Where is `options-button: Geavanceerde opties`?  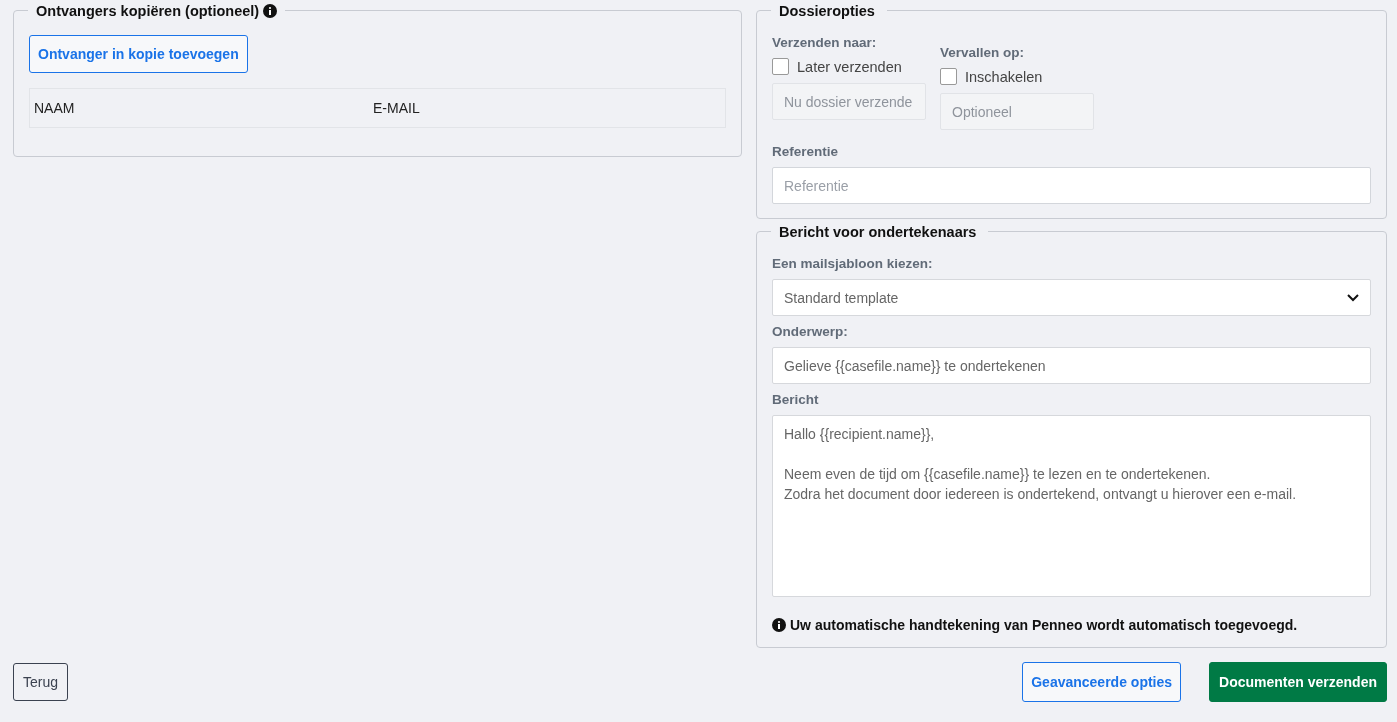 options-button: Geavanceerde opties is located at coordinates (1102, 682).